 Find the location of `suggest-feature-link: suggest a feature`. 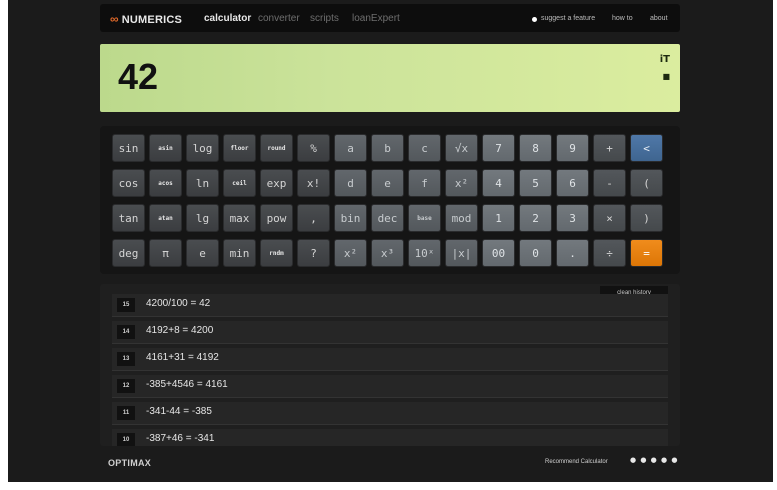

suggest-feature-link: suggest a feature is located at coordinates (568, 18).